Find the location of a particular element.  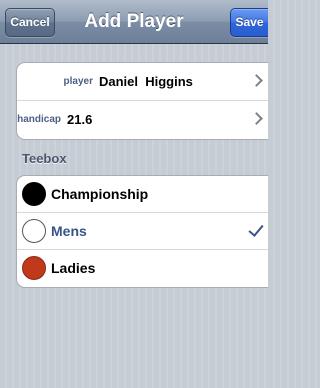

page-title: Add Player is located at coordinates (134, 21).